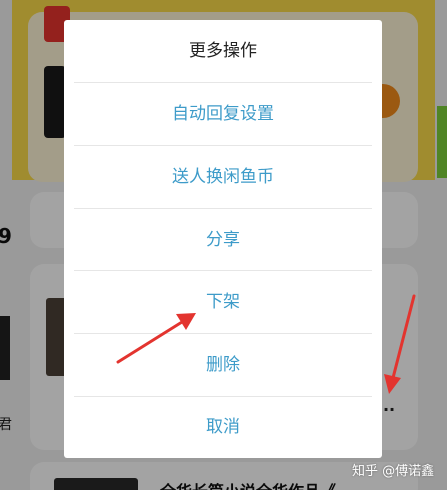 Image resolution: width=447 pixels, height=490 pixels. What do you see at coordinates (393, 471) in the screenshot?
I see `watermark: 知乎 @傅诺鑫` at bounding box center [393, 471].